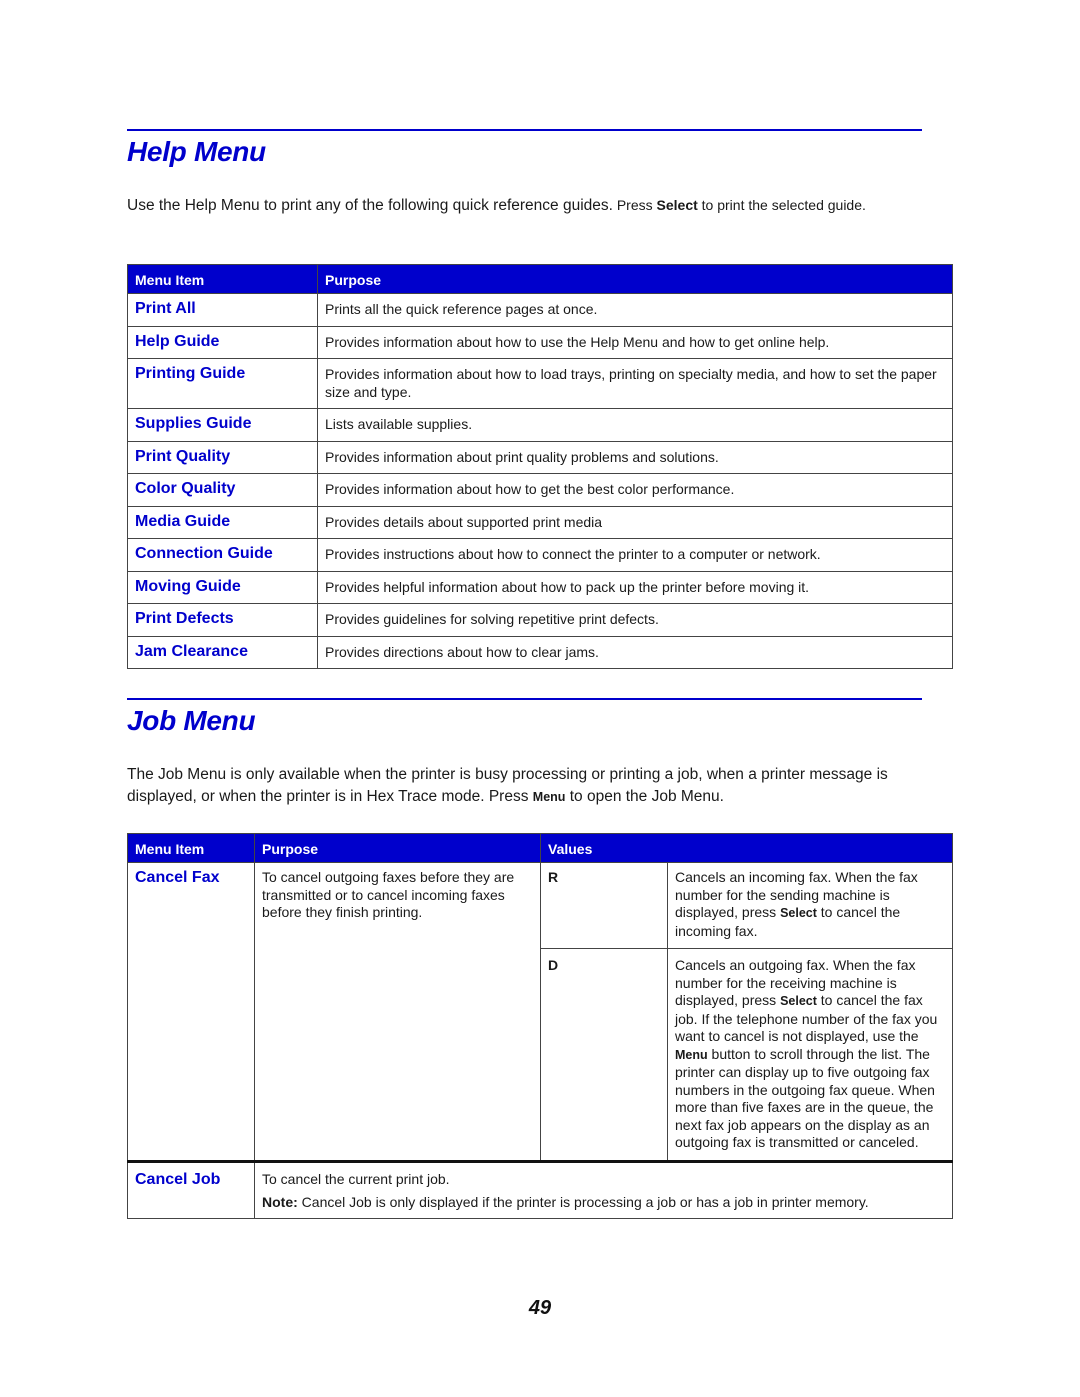  I want to click on help-menu-title: Help Menu, so click(196, 151).